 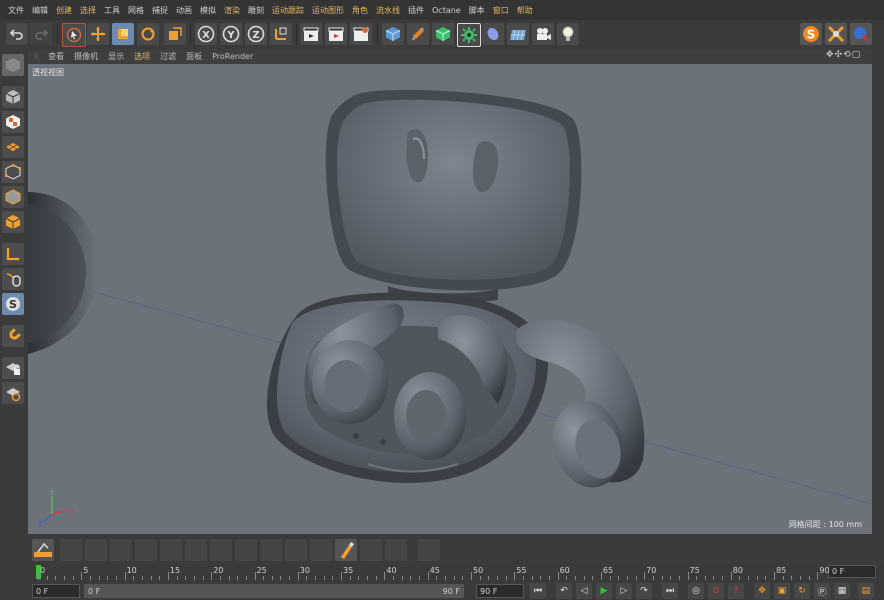 I want to click on menu-item-15: 插件, so click(x=416, y=10).